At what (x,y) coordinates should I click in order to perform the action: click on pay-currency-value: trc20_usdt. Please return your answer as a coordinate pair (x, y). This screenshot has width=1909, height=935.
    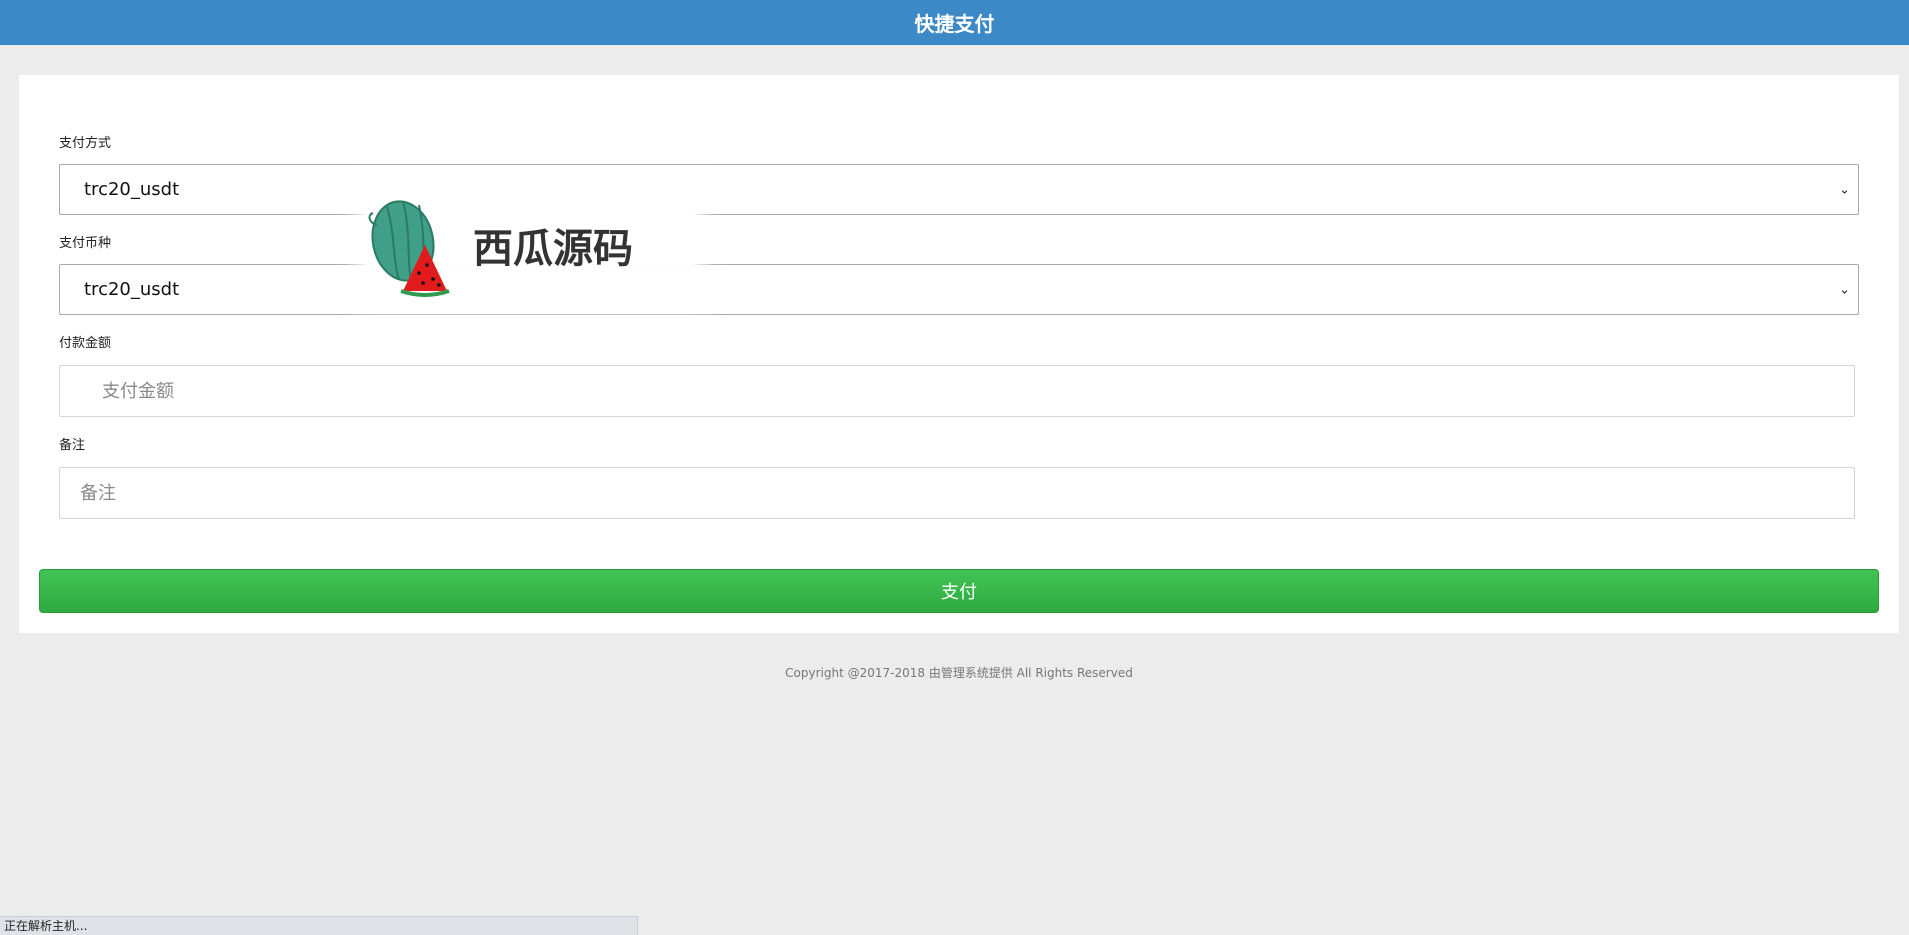
    Looking at the image, I should click on (132, 289).